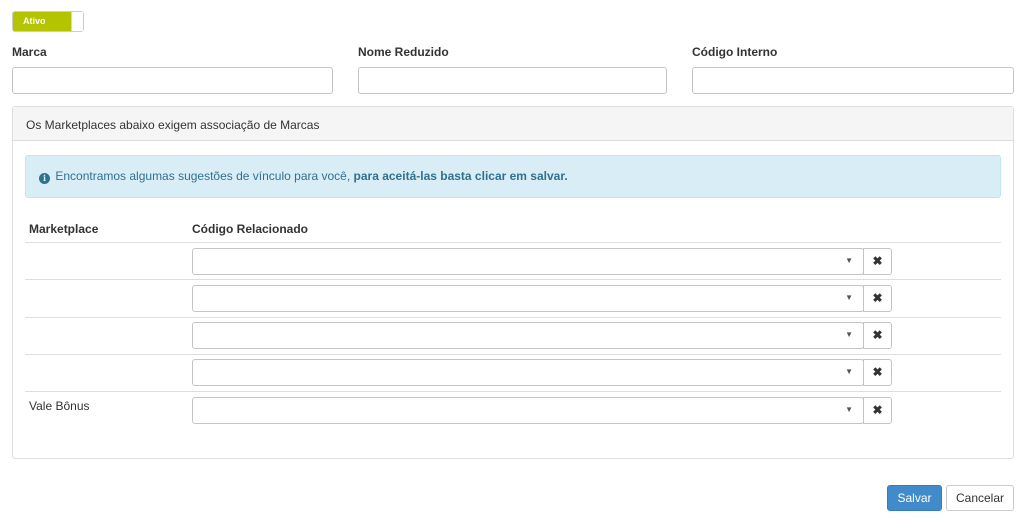 This screenshot has width=1024, height=523. Describe the element at coordinates (735, 52) in the screenshot. I see `codigo-interno-label: Código Interno` at that location.